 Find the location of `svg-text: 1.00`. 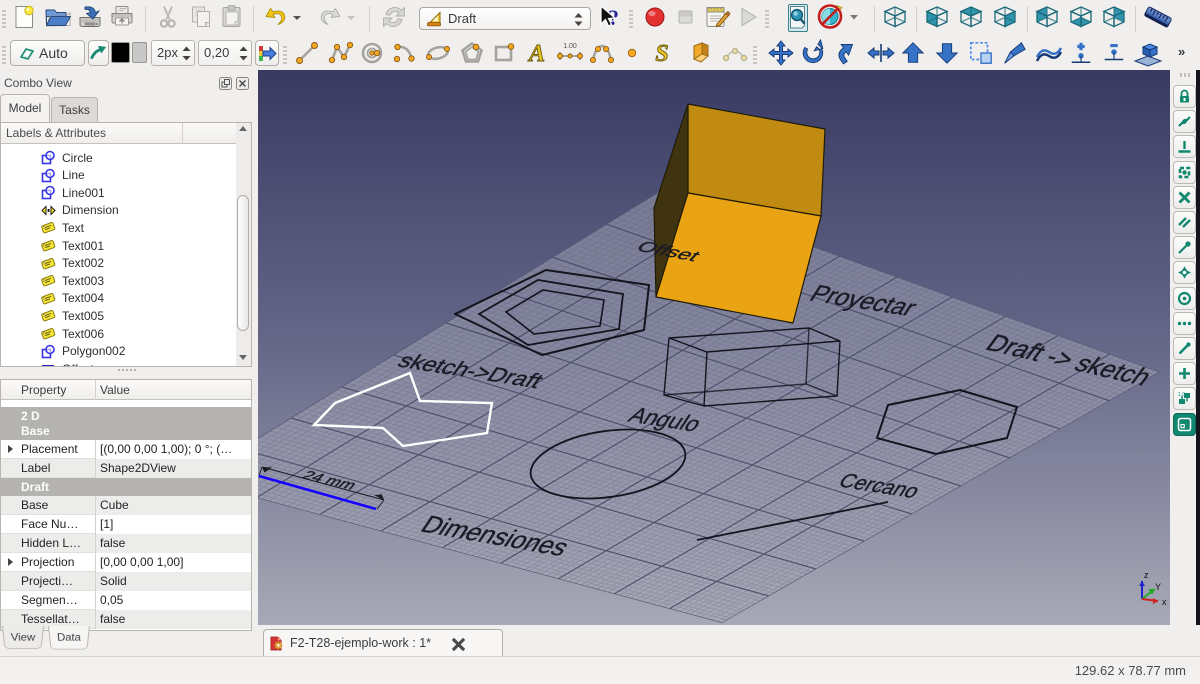

svg-text: 1.00 is located at coordinates (570, 46).